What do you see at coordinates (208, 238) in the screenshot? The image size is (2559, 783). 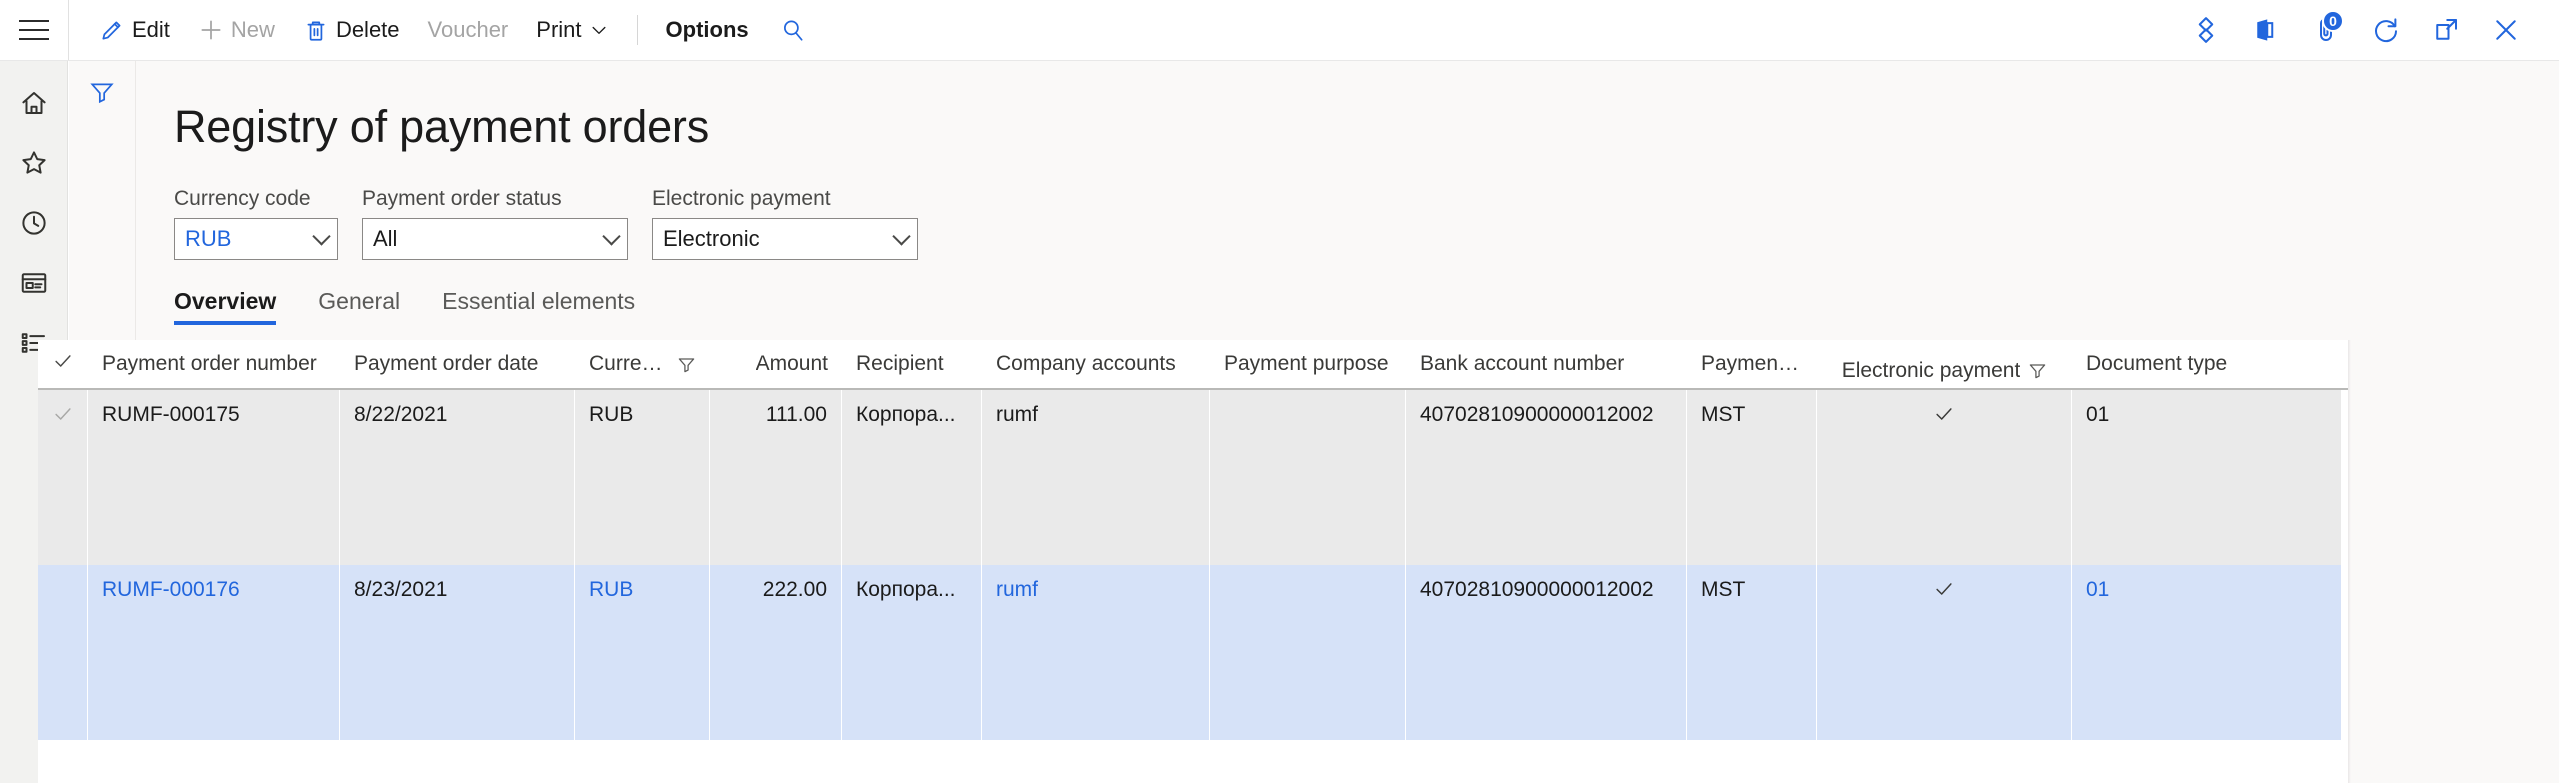 I see `filter-value: RUB` at bounding box center [208, 238].